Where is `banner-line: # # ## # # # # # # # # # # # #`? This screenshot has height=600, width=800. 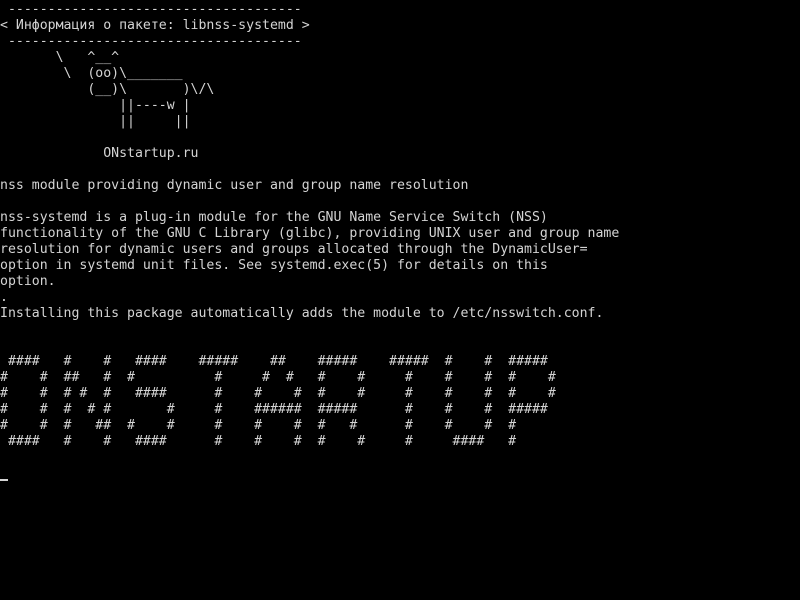
banner-line: # # ## # # # # # # # # # # # # is located at coordinates (278, 377).